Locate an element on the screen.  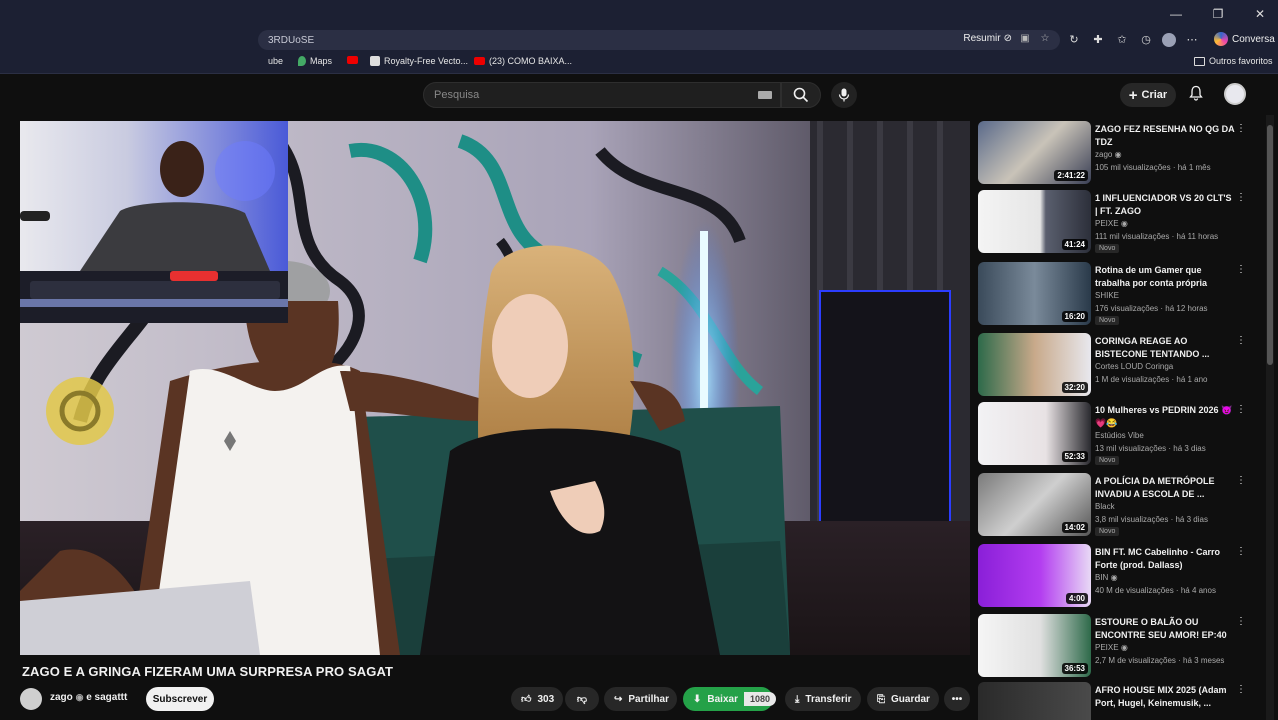
copilot-conversa-button: Conversa is located at coordinates (1244, 39).